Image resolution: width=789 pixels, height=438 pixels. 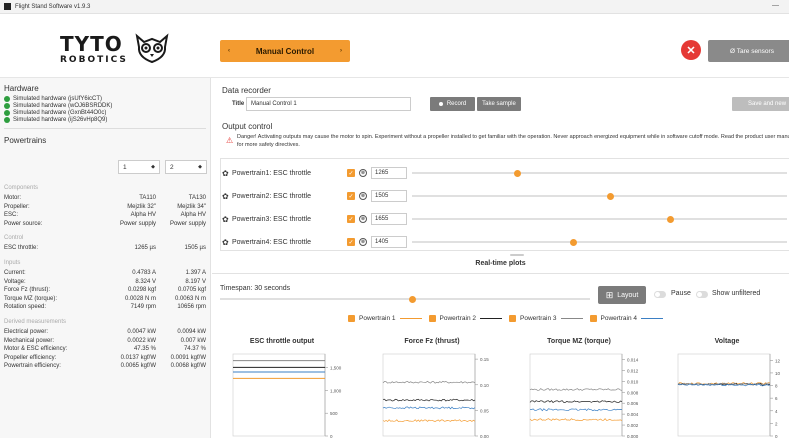 What do you see at coordinates (21, 248) in the screenshot?
I see `row-label: ESC throttle:` at bounding box center [21, 248].